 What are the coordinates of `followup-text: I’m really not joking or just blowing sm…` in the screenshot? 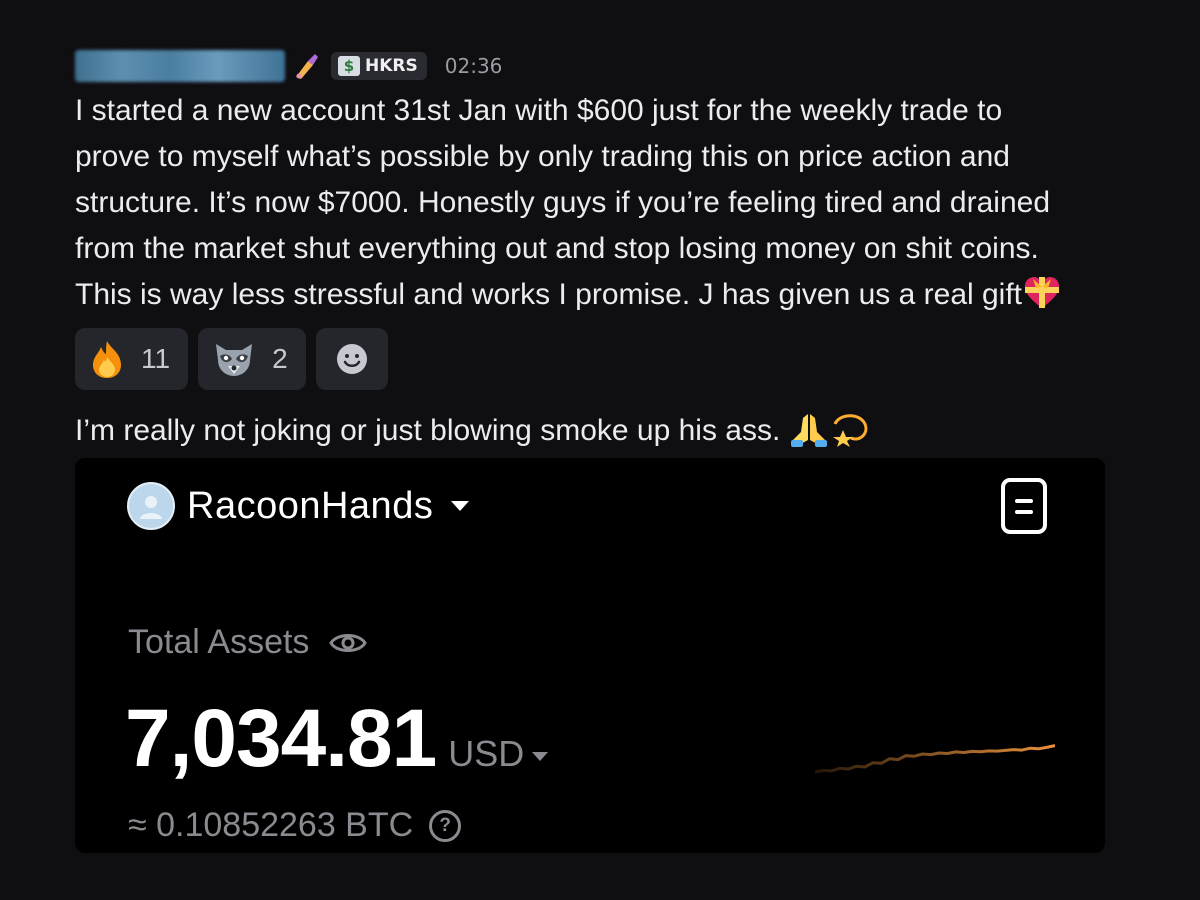 It's located at (428, 430).